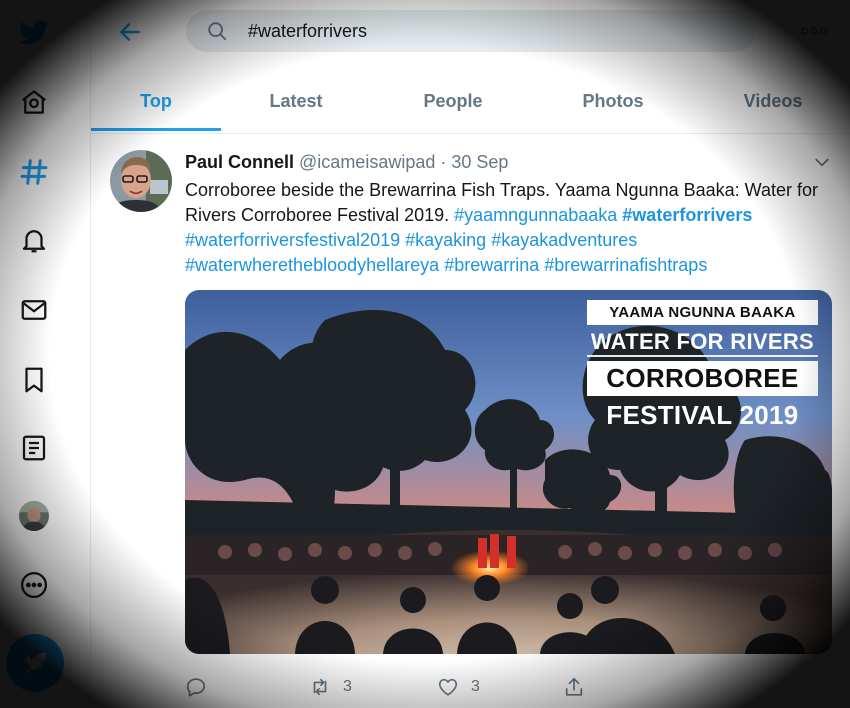 The height and width of the screenshot is (708, 850). Describe the element at coordinates (296, 101) in the screenshot. I see `tab-latest: Latest` at that location.